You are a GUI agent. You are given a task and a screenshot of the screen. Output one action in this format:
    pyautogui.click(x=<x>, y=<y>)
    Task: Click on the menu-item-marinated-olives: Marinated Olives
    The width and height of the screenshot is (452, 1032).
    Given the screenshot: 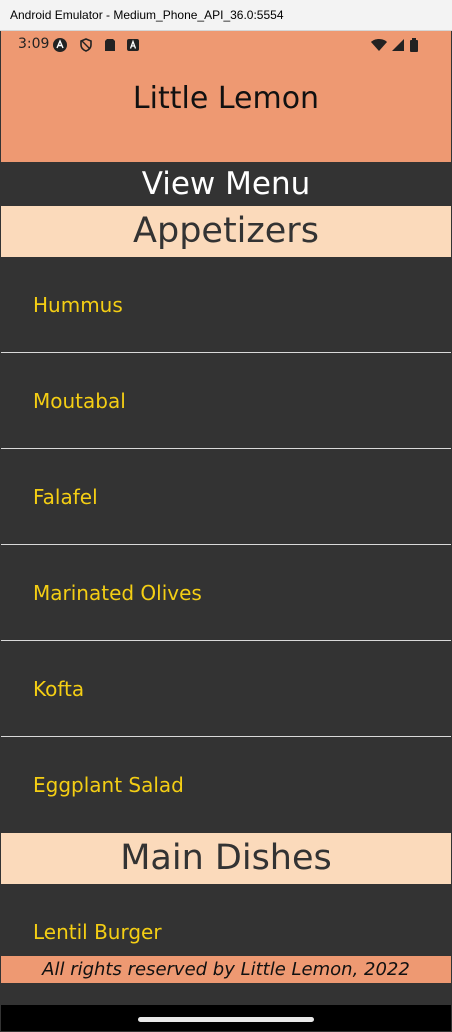 What is the action you would take?
    pyautogui.click(x=226, y=593)
    